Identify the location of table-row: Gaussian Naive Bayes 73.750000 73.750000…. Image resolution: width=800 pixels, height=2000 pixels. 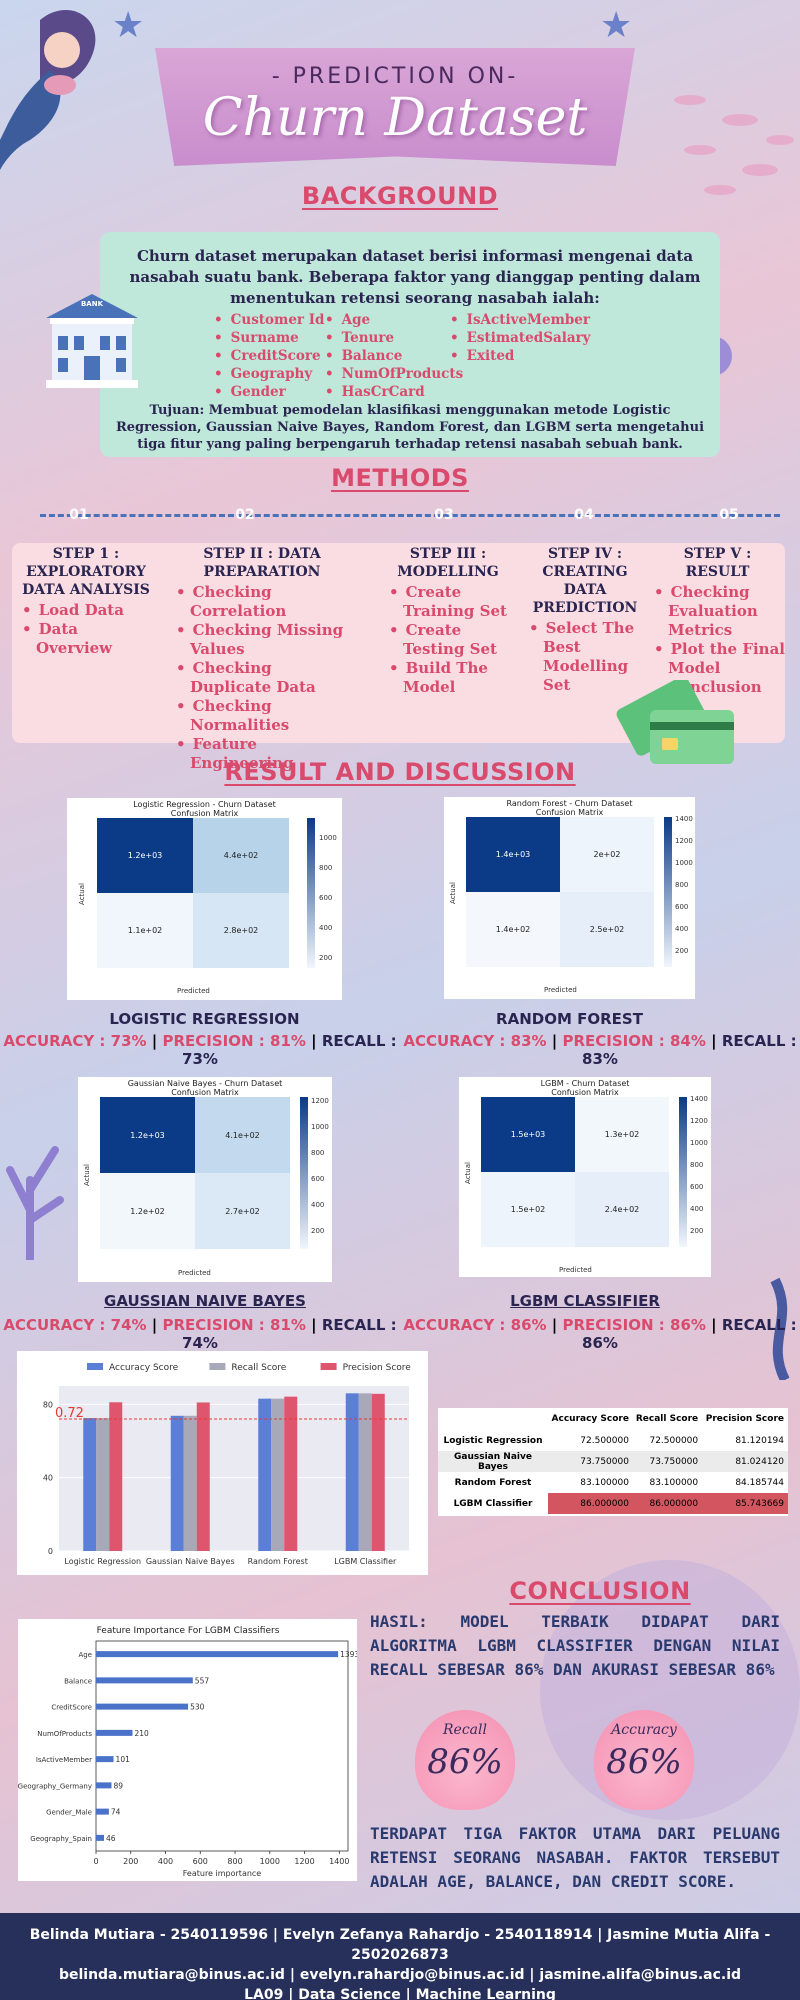
(613, 1461).